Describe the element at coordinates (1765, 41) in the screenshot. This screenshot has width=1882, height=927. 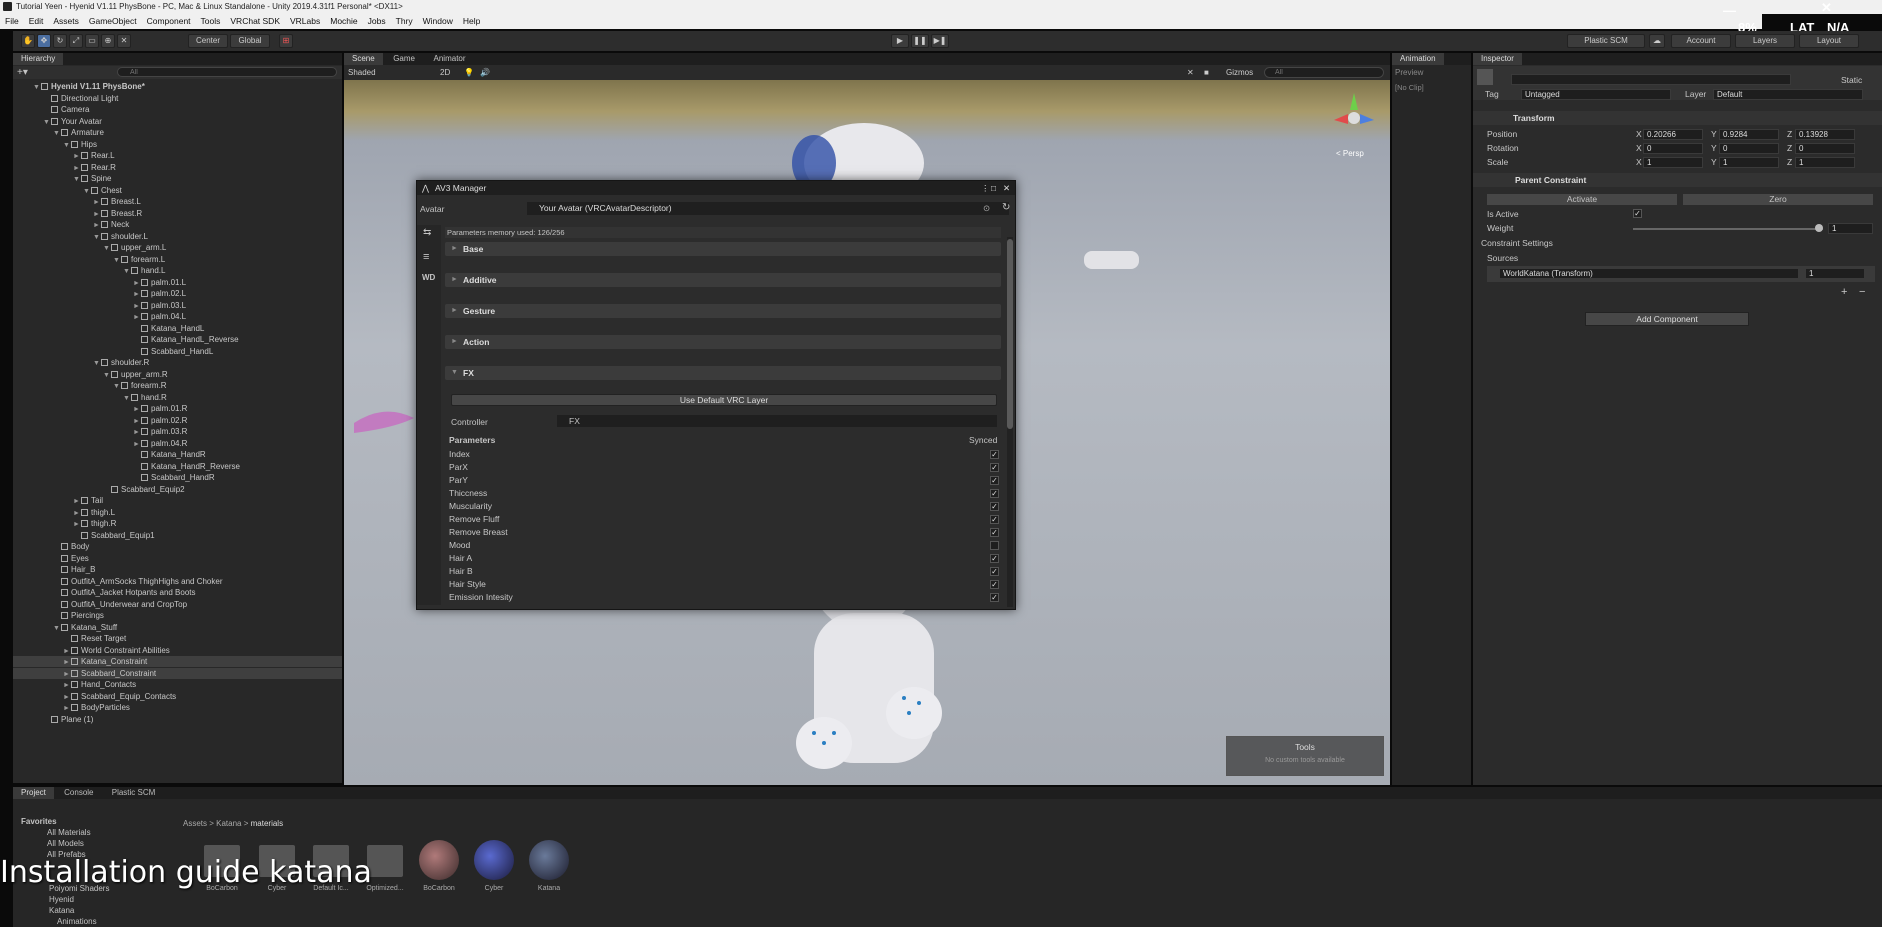
I see `layers-dropdown: Layers` at that location.